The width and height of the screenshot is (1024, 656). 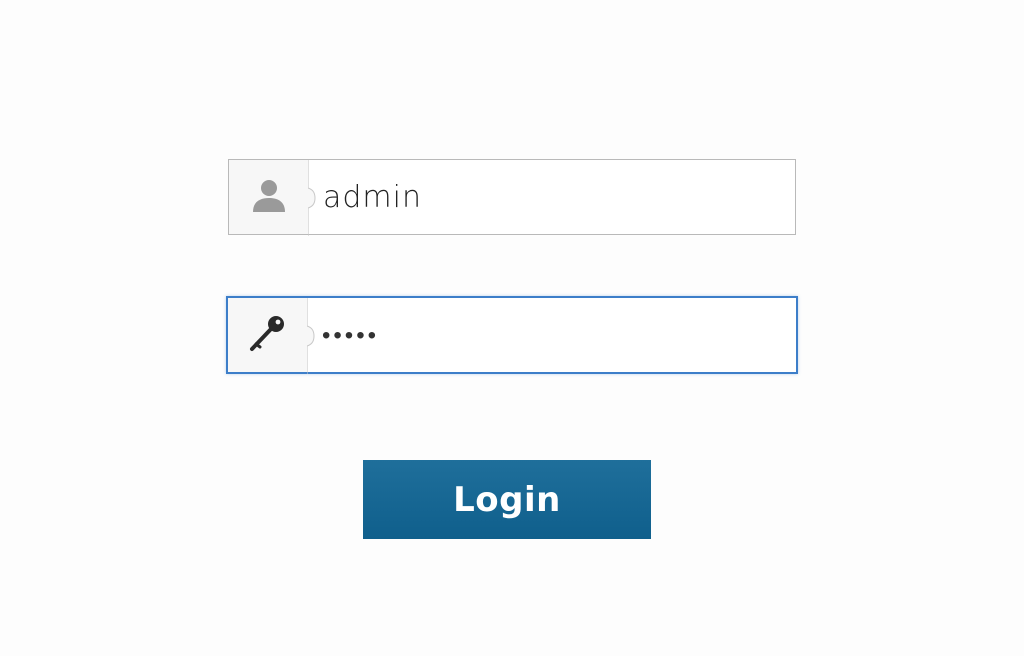 What do you see at coordinates (552, 197) in the screenshot?
I see `username-input` at bounding box center [552, 197].